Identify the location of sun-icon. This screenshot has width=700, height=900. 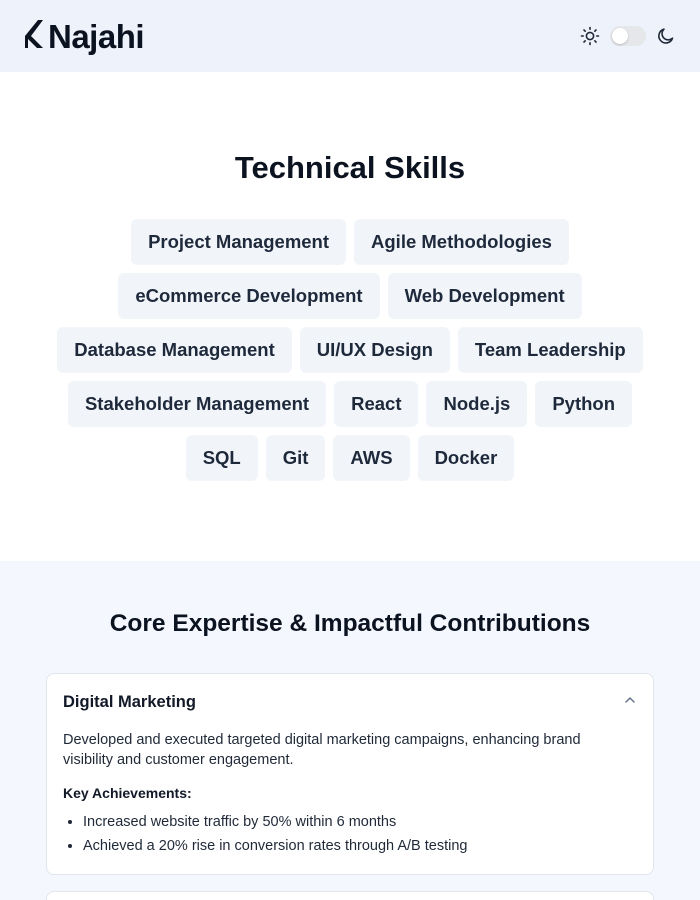
(590, 36).